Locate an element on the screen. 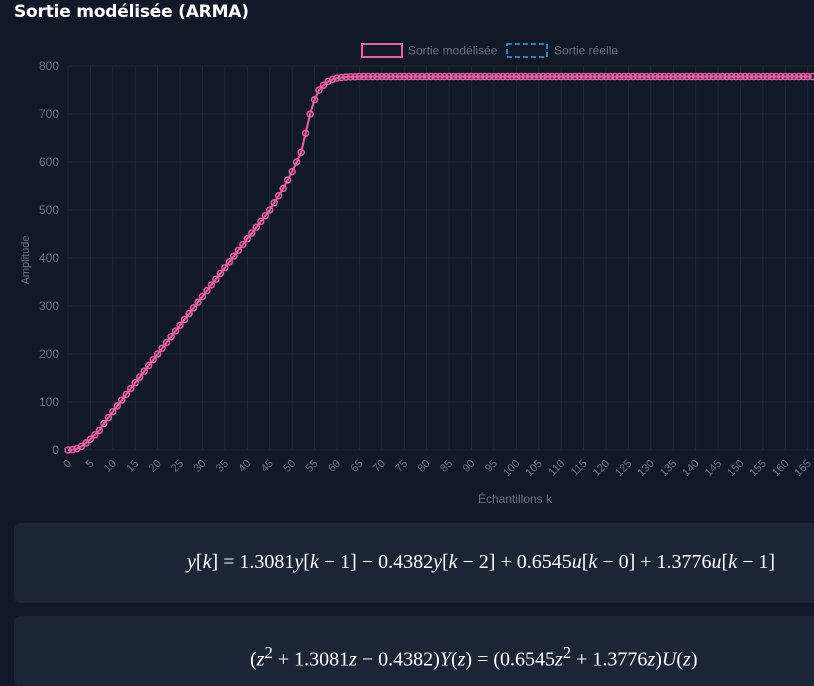 This screenshot has width=814, height=686. y-tick-label: 400 is located at coordinates (49, 258).